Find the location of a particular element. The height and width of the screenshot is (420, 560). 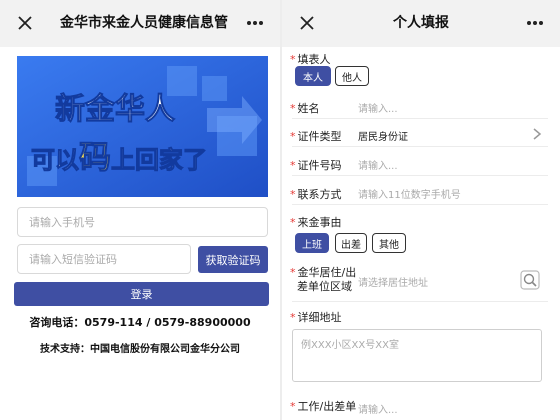

svg-text: 可以码上回家了 is located at coordinates (119, 157).